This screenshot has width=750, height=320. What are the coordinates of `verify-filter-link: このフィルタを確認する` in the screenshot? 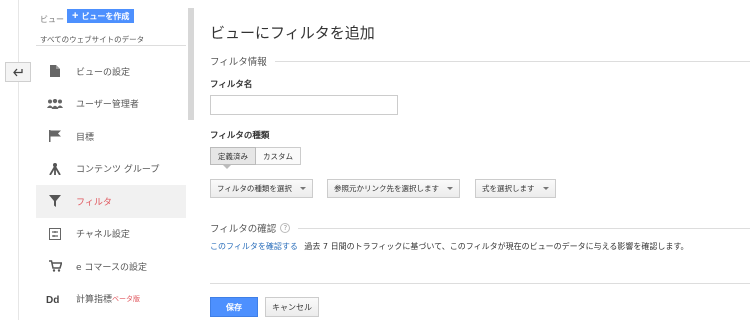 It's located at (254, 246).